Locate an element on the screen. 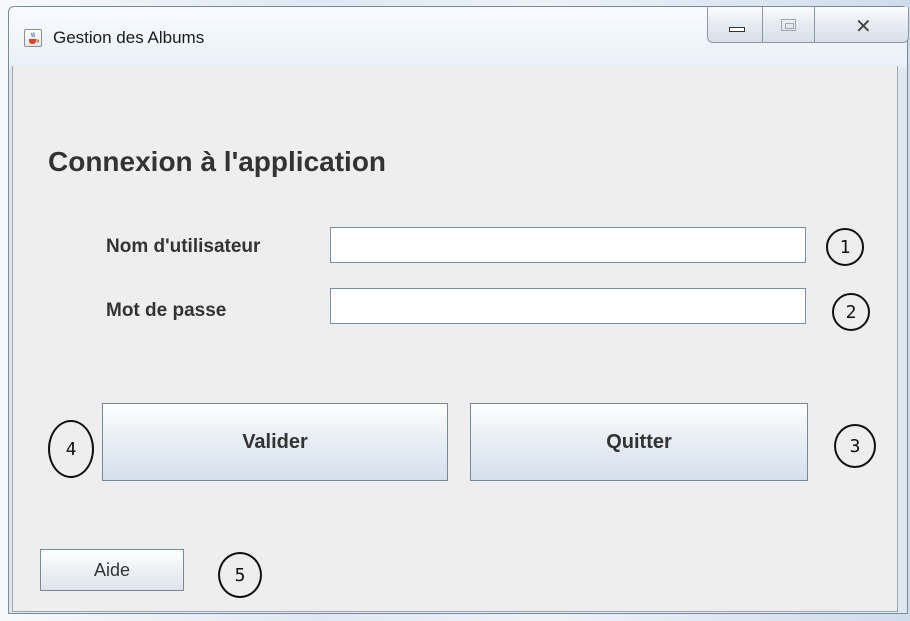 The image size is (910, 621). title-bar: Gestion des Albums ✕ is located at coordinates (459, 37).